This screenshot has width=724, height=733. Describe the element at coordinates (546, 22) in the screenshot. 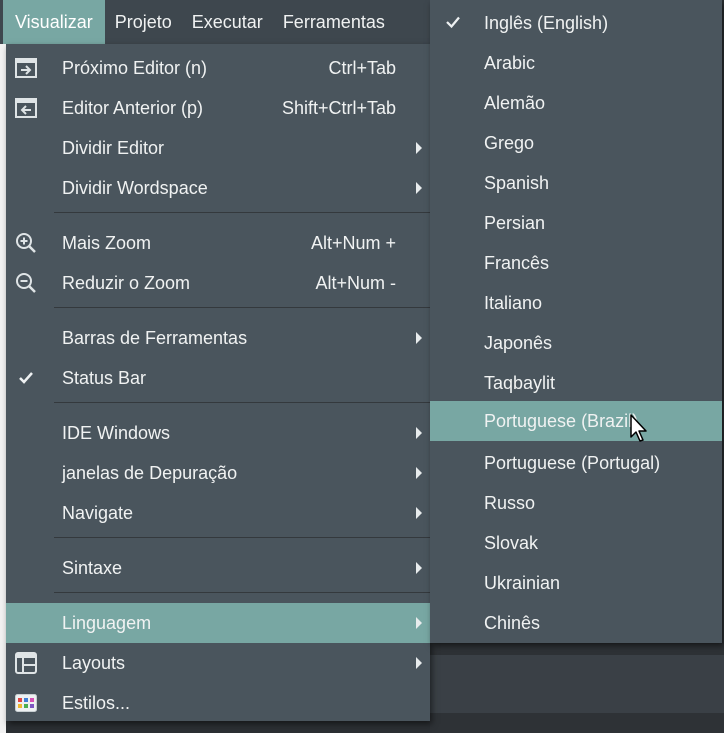

I see `language-item-label: Inglês (English)` at that location.